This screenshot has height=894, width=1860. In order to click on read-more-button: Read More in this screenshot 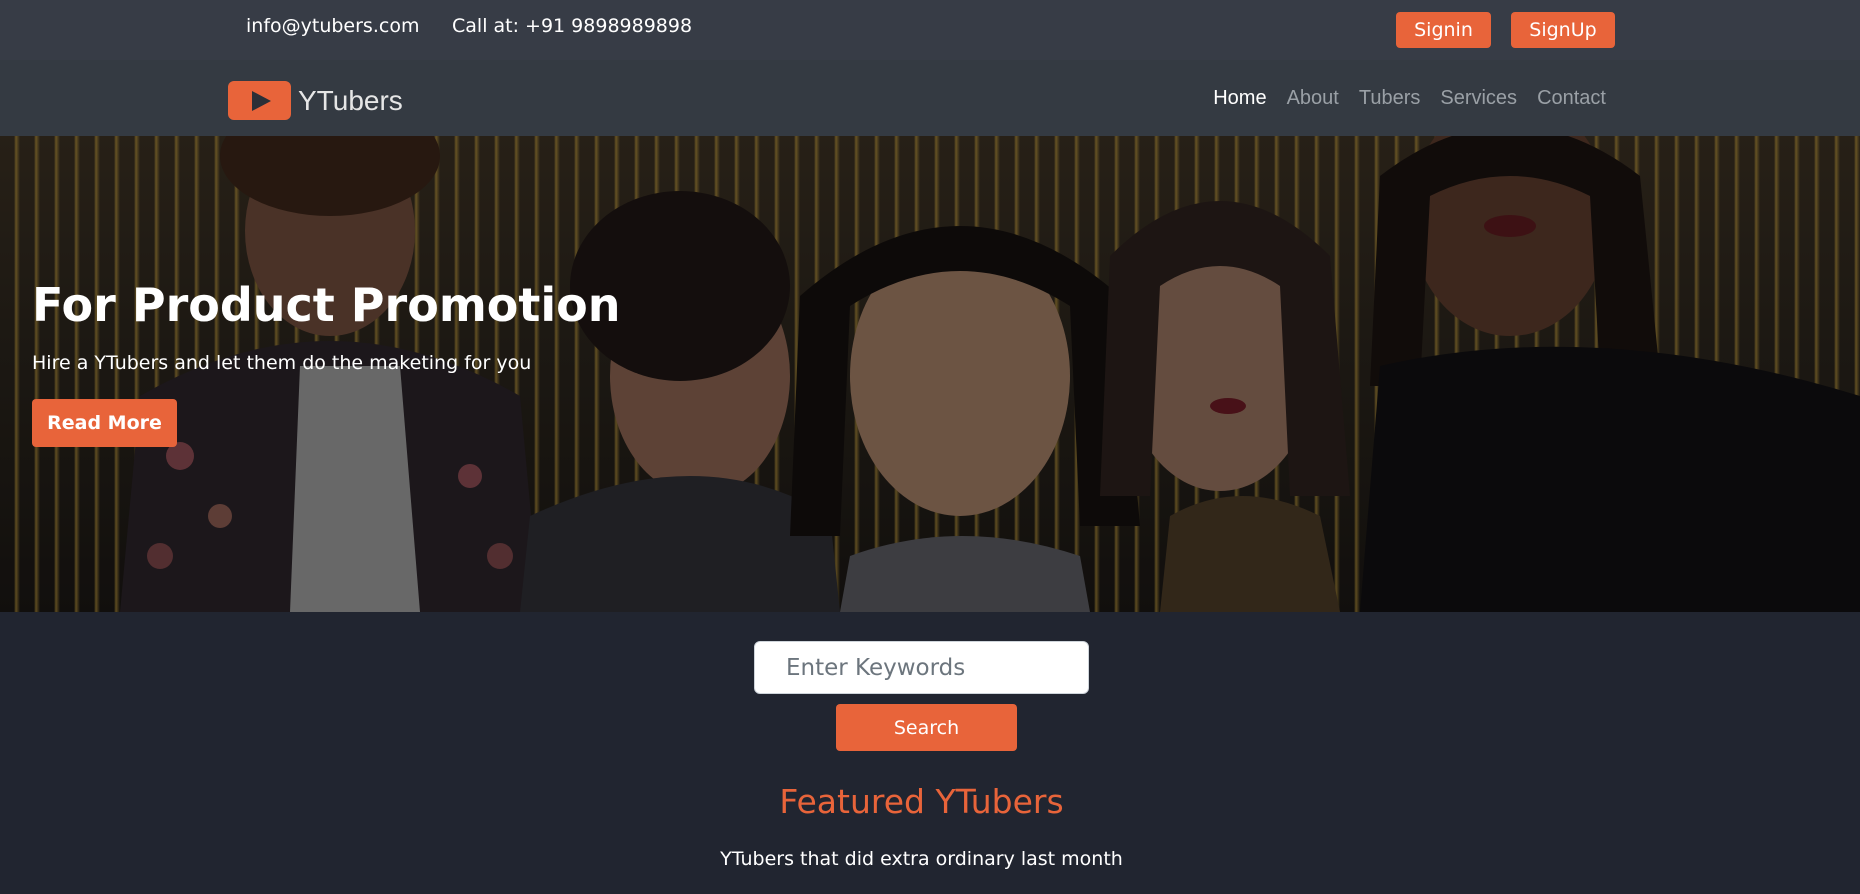, I will do `click(104, 423)`.